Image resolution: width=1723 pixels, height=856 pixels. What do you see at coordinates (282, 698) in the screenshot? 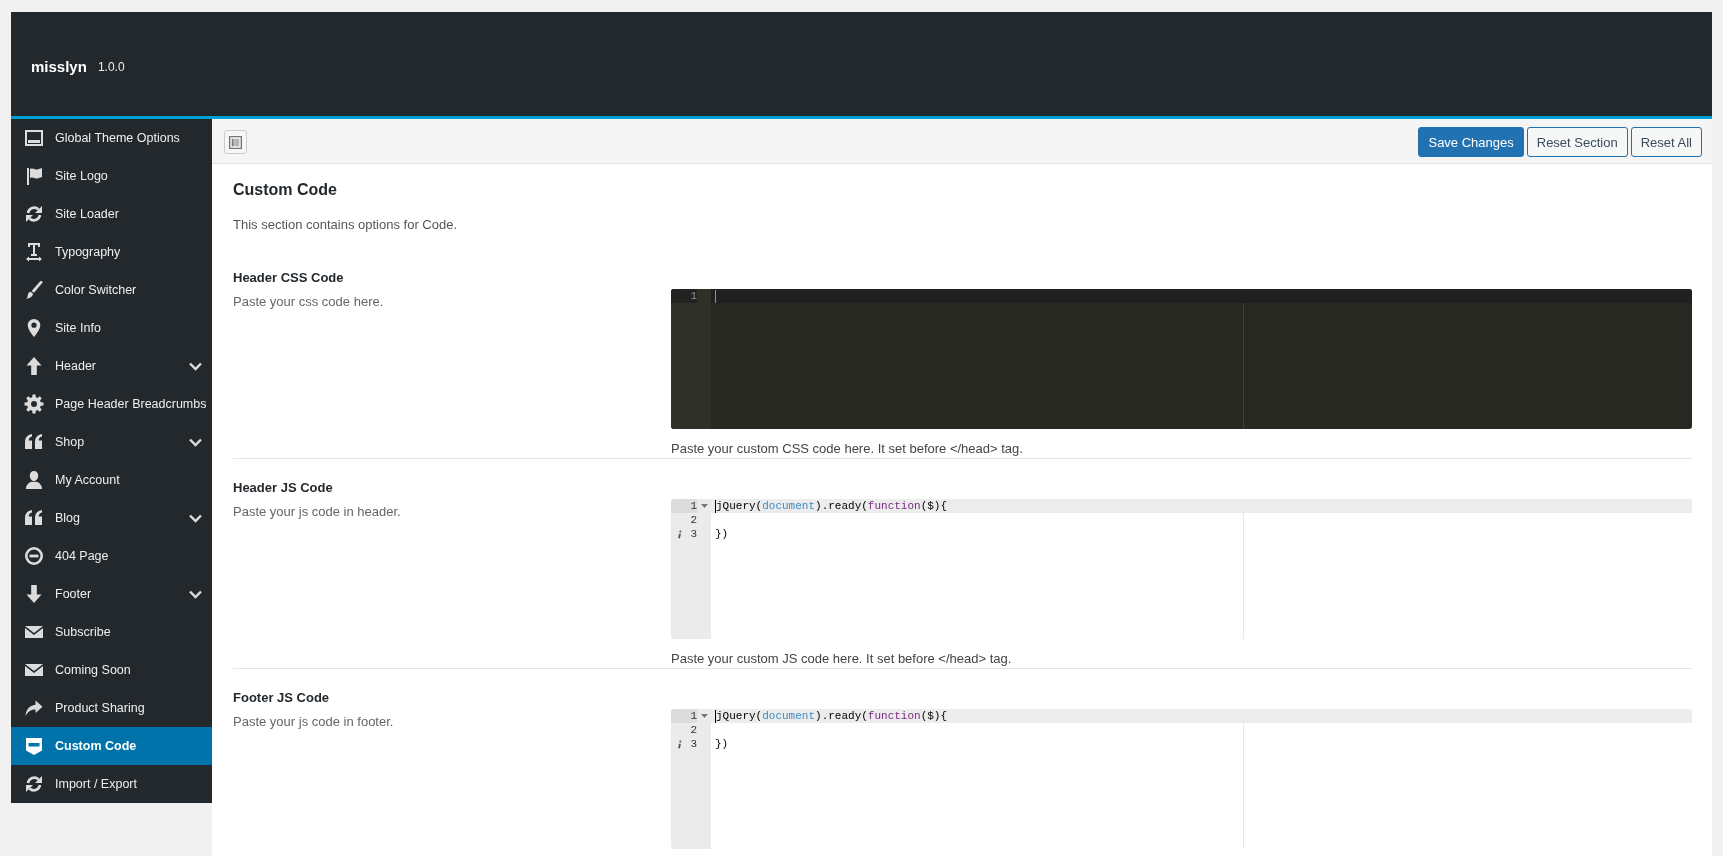
I see `field-title: Footer JS Code` at bounding box center [282, 698].